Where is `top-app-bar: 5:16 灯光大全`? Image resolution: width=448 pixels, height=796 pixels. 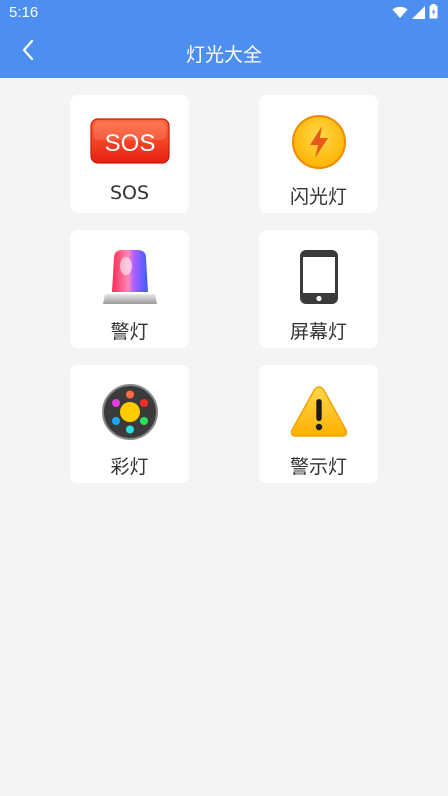 top-app-bar: 5:16 灯光大全 is located at coordinates (224, 39).